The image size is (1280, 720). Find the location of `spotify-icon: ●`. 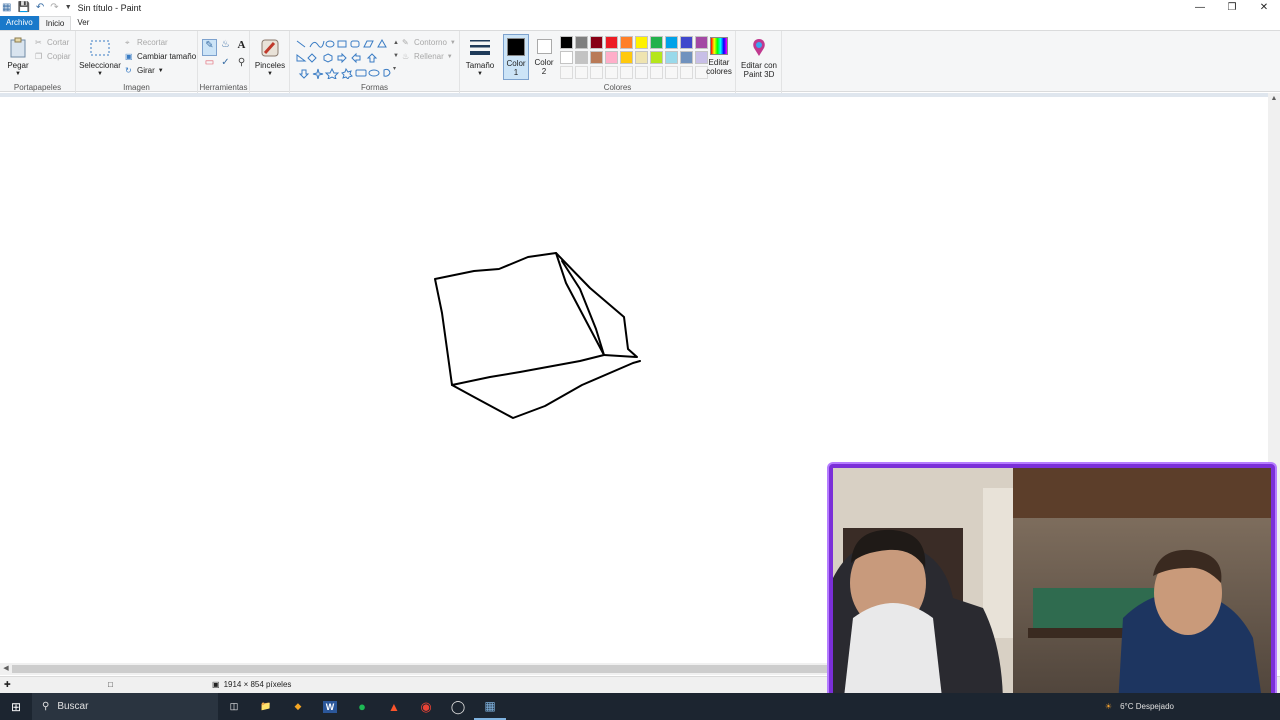

spotify-icon: ● is located at coordinates (362, 706).